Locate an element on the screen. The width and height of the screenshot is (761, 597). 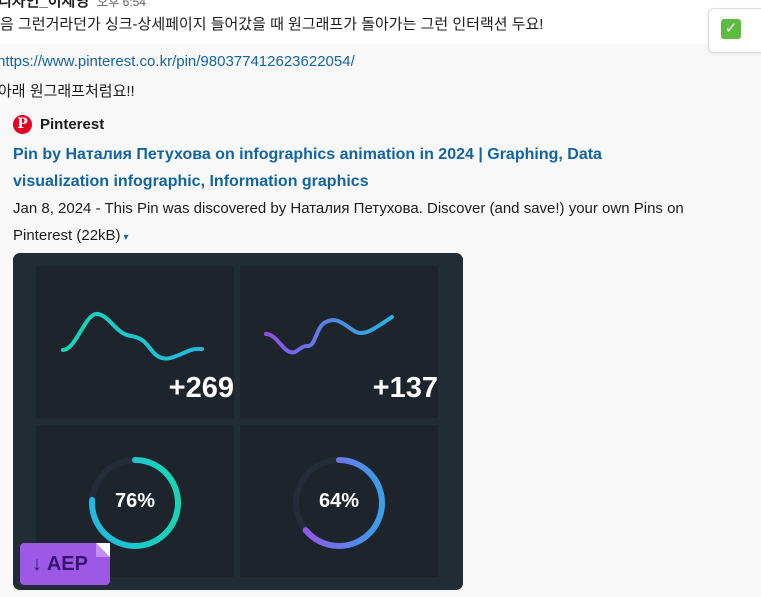
ring-label-1: 76% is located at coordinates (135, 501).